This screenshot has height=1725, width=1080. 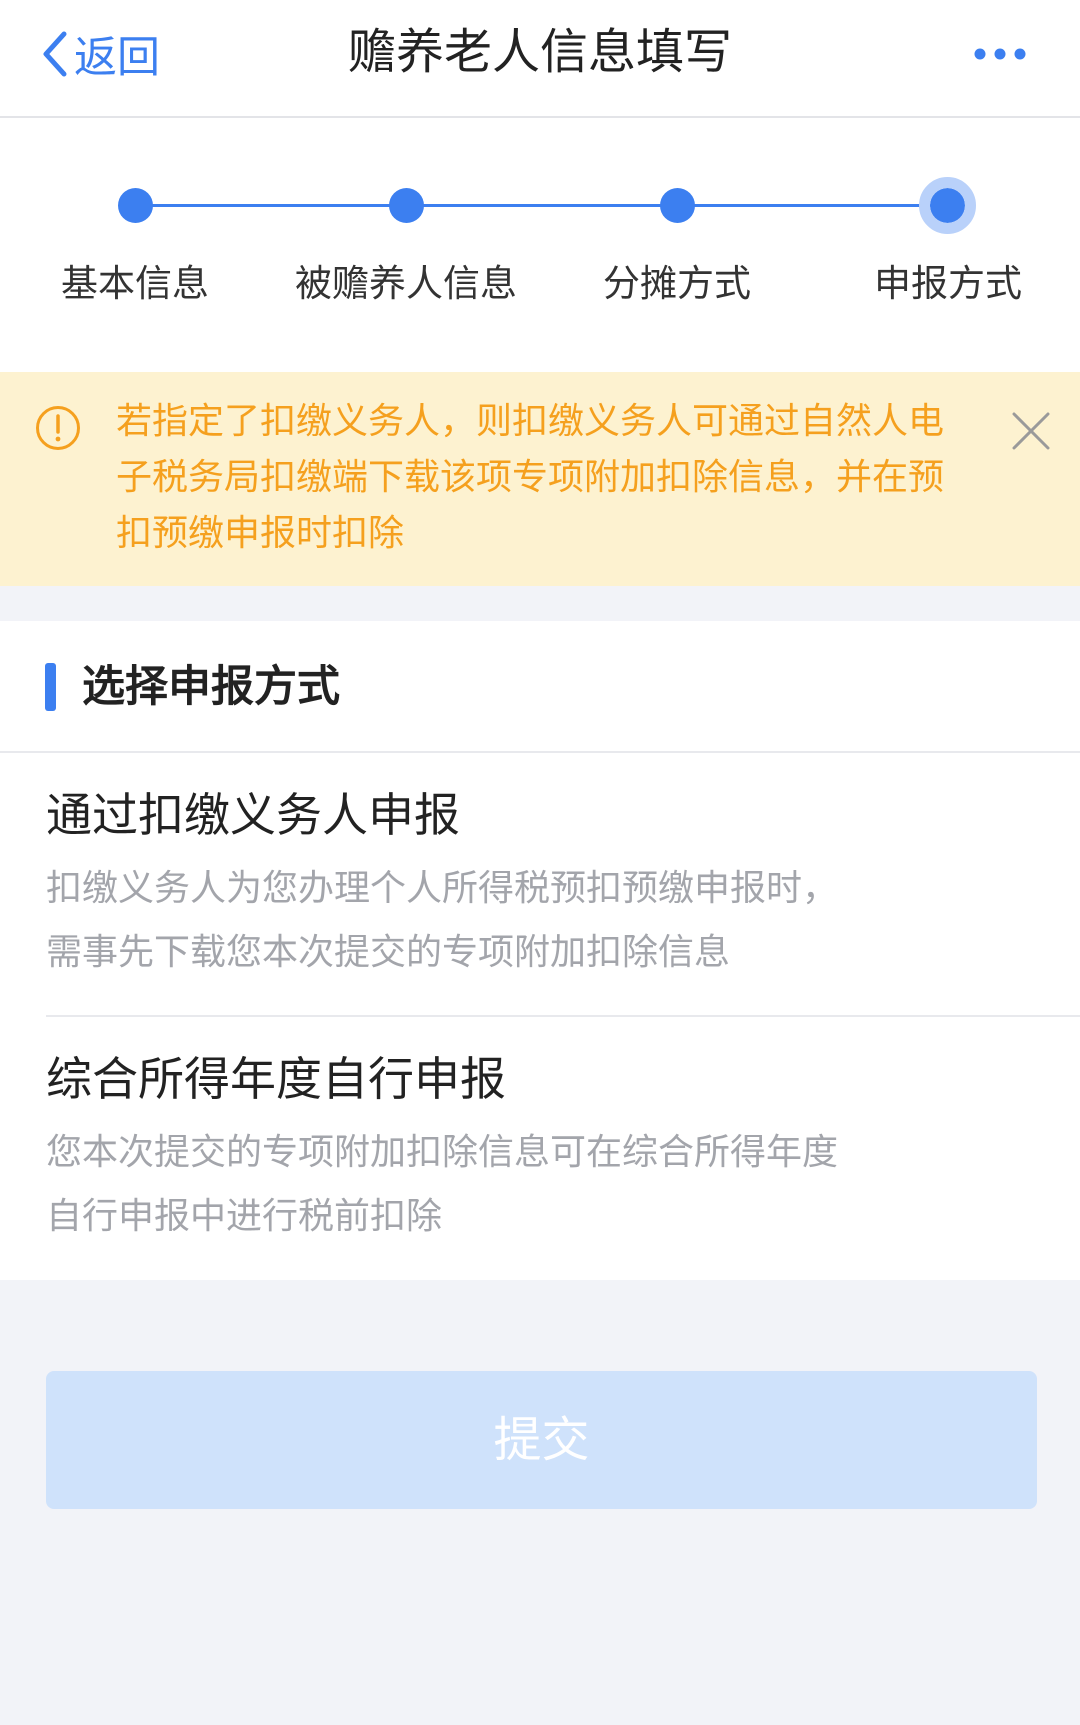 What do you see at coordinates (58, 428) in the screenshot?
I see `info-circle-icon` at bounding box center [58, 428].